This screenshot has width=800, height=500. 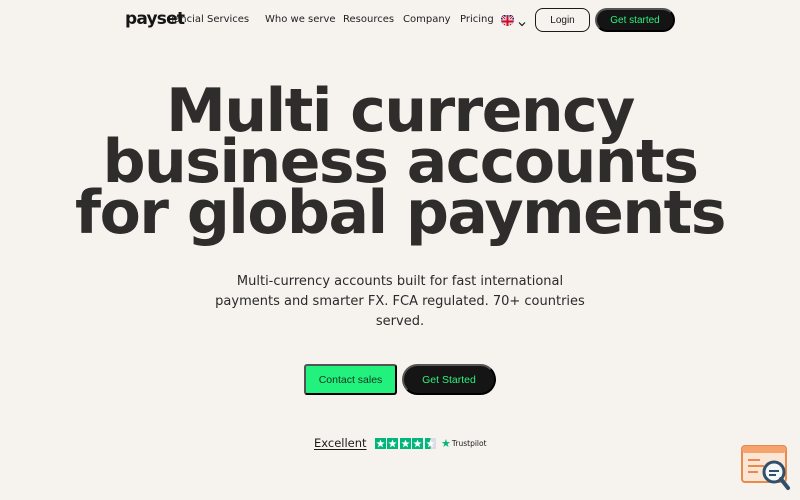 What do you see at coordinates (350, 379) in the screenshot?
I see `contact-sales-button: Contact sales` at bounding box center [350, 379].